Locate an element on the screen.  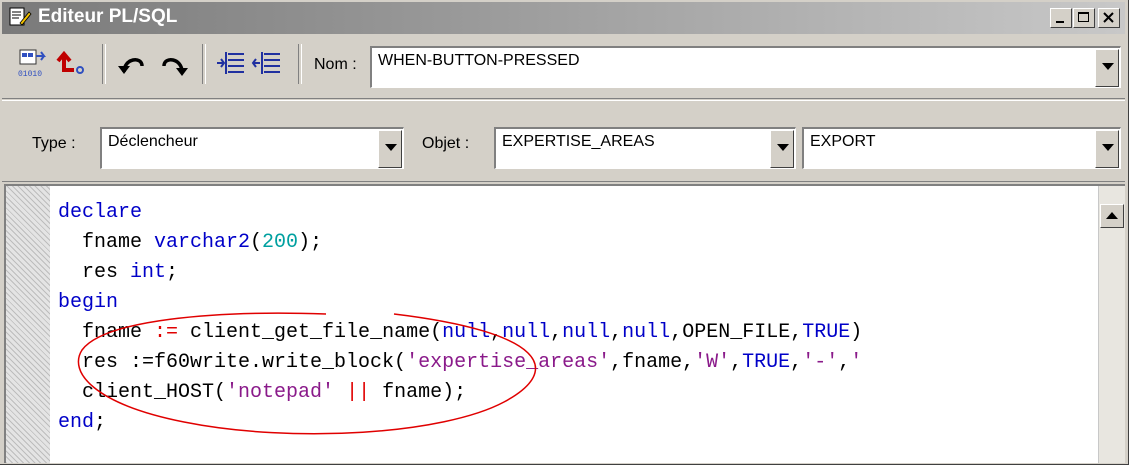
indent-icon is located at coordinates (232, 64).